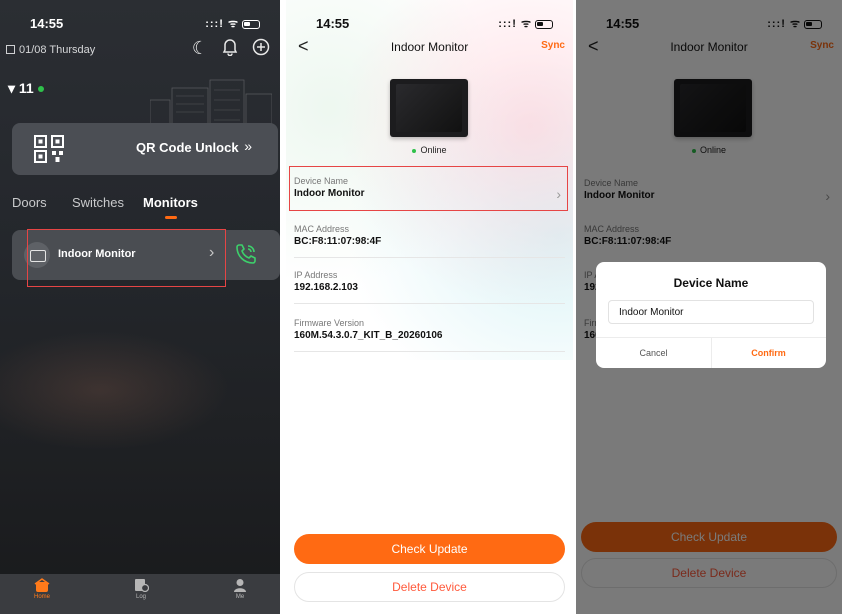  What do you see at coordinates (248, 146) in the screenshot?
I see `double-chevron-right-icon: »` at bounding box center [248, 146].